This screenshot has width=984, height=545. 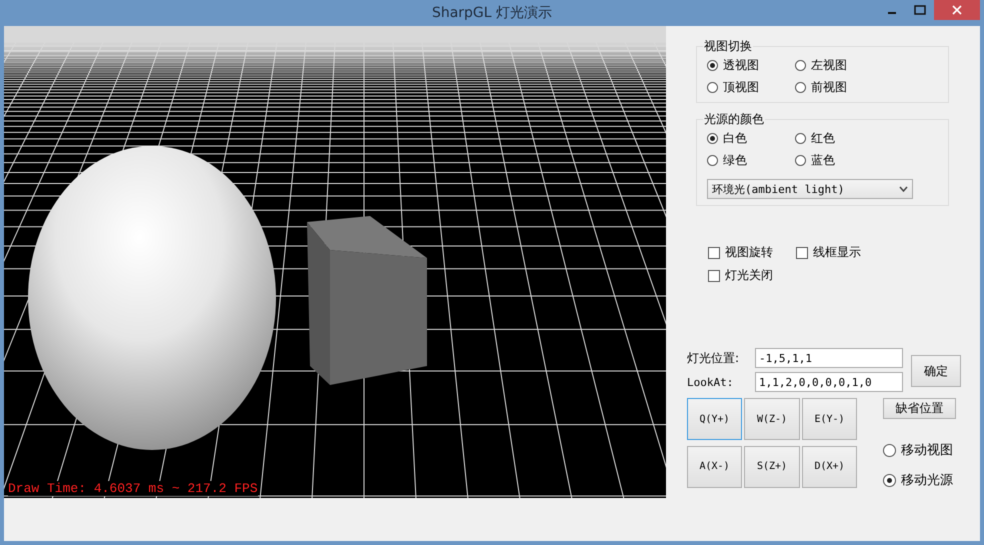 I want to click on radio-button: 白色, so click(x=751, y=138).